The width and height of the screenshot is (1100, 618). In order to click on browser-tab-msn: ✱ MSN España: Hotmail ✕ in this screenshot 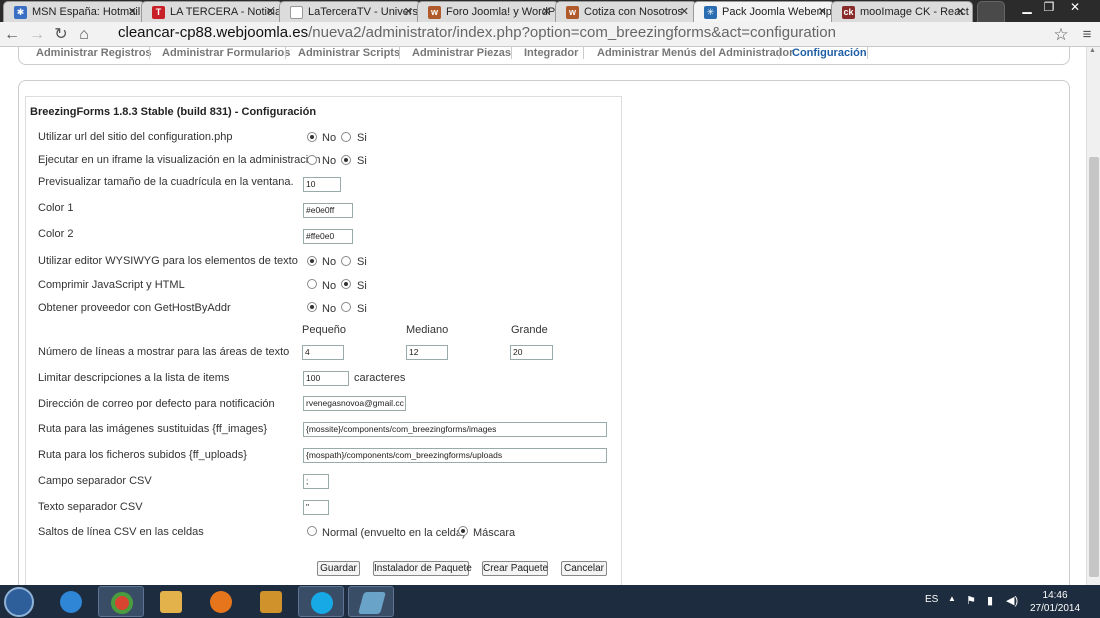, I will do `click(74, 11)`.